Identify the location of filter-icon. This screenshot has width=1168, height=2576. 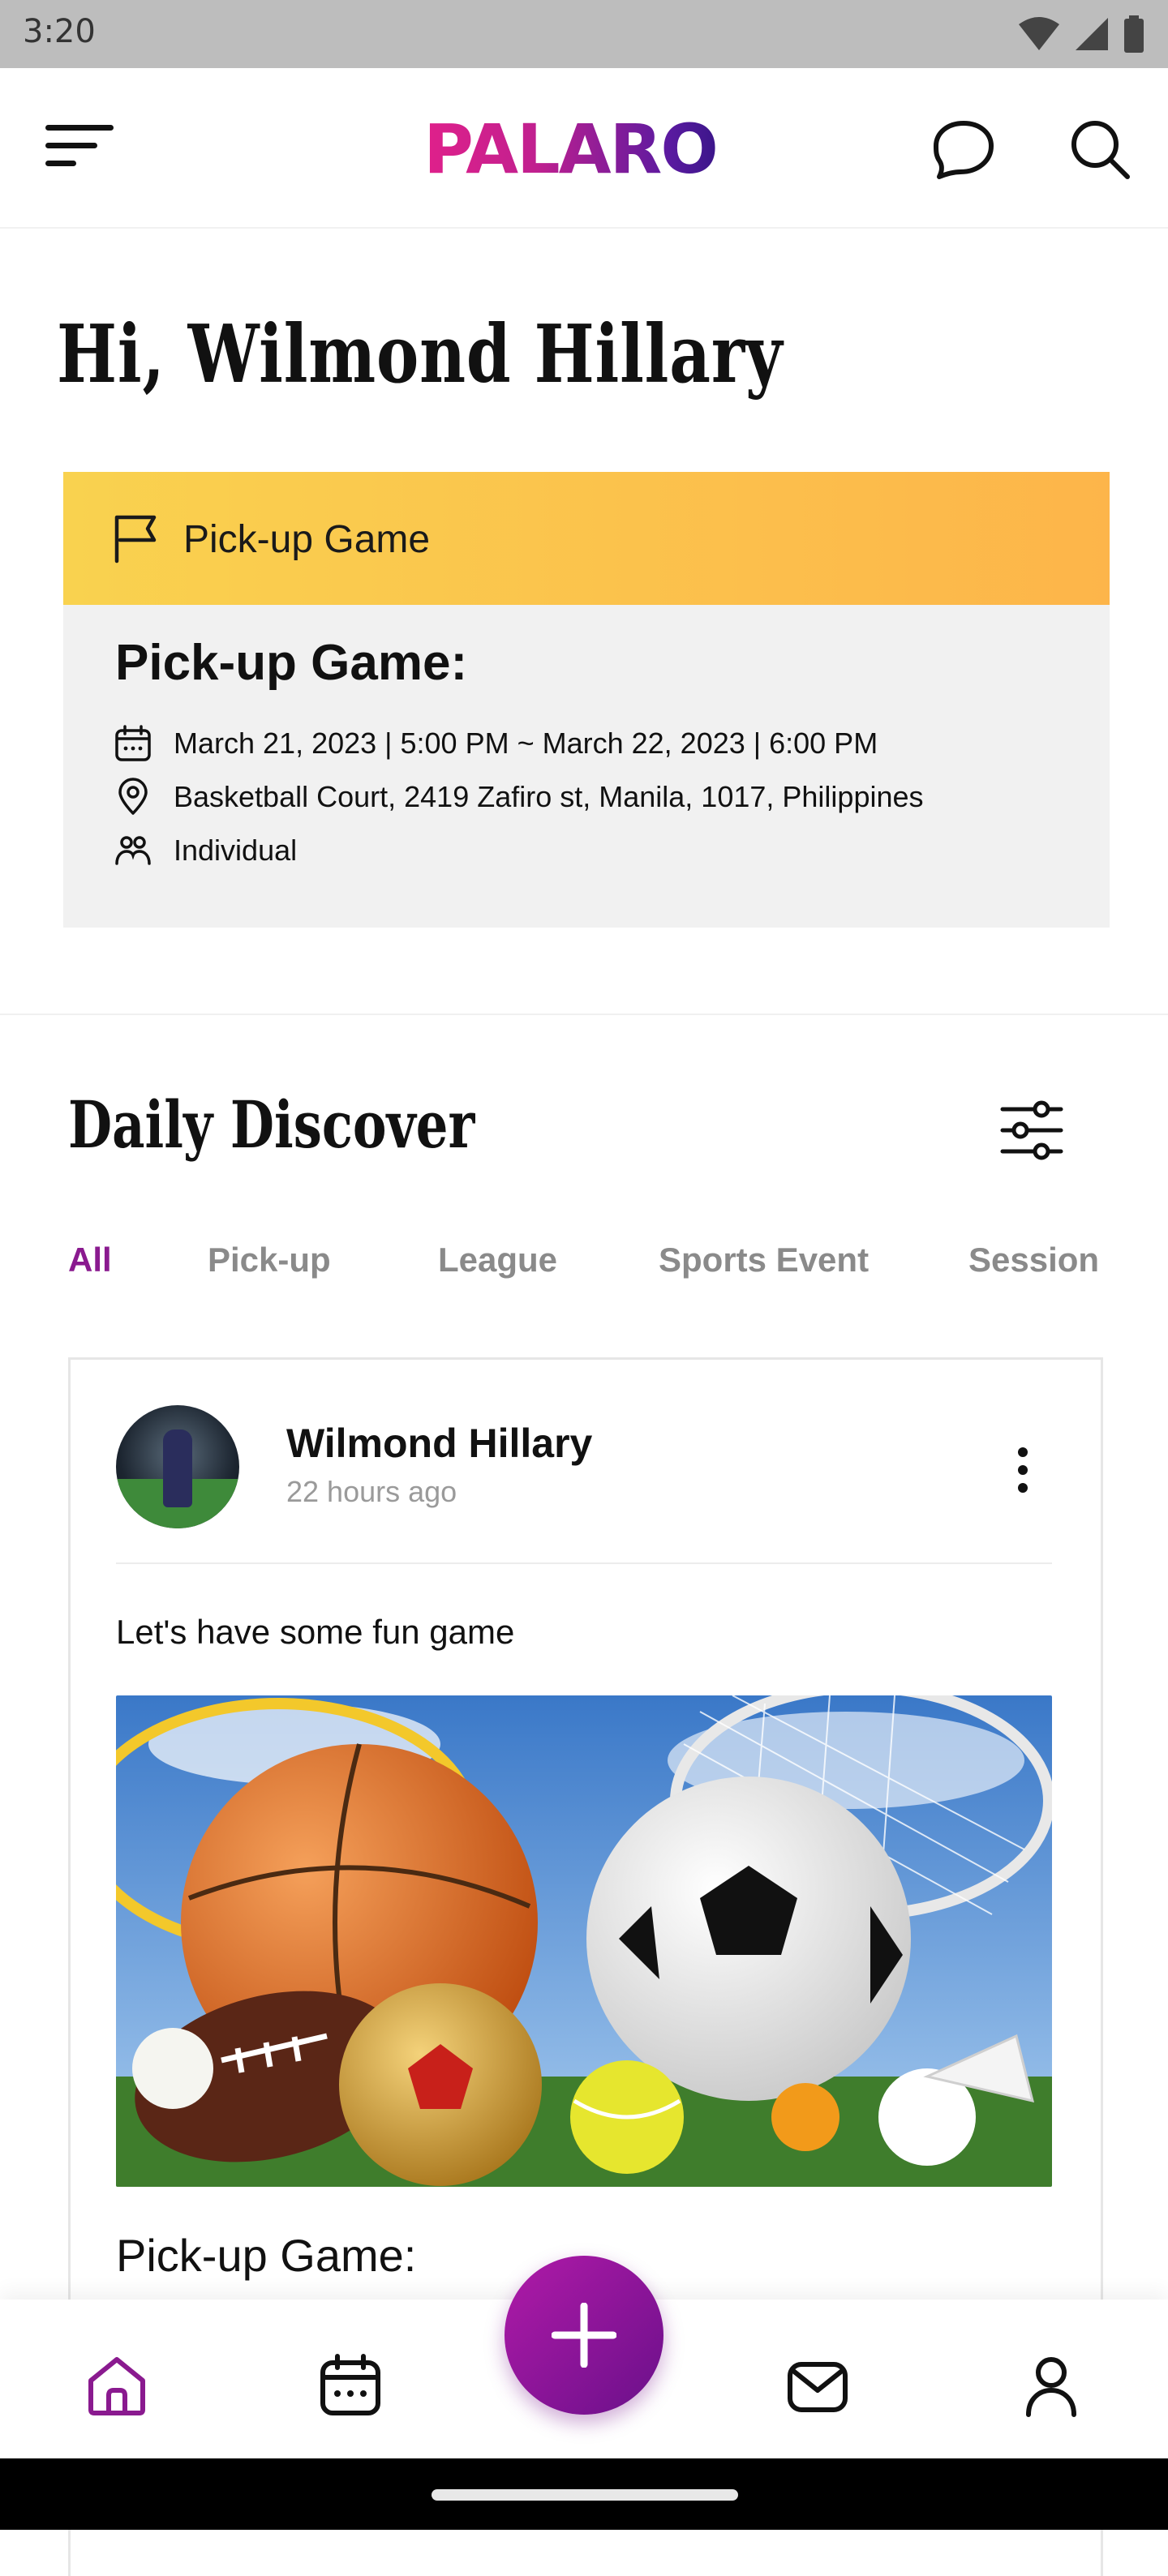
(1032, 1130).